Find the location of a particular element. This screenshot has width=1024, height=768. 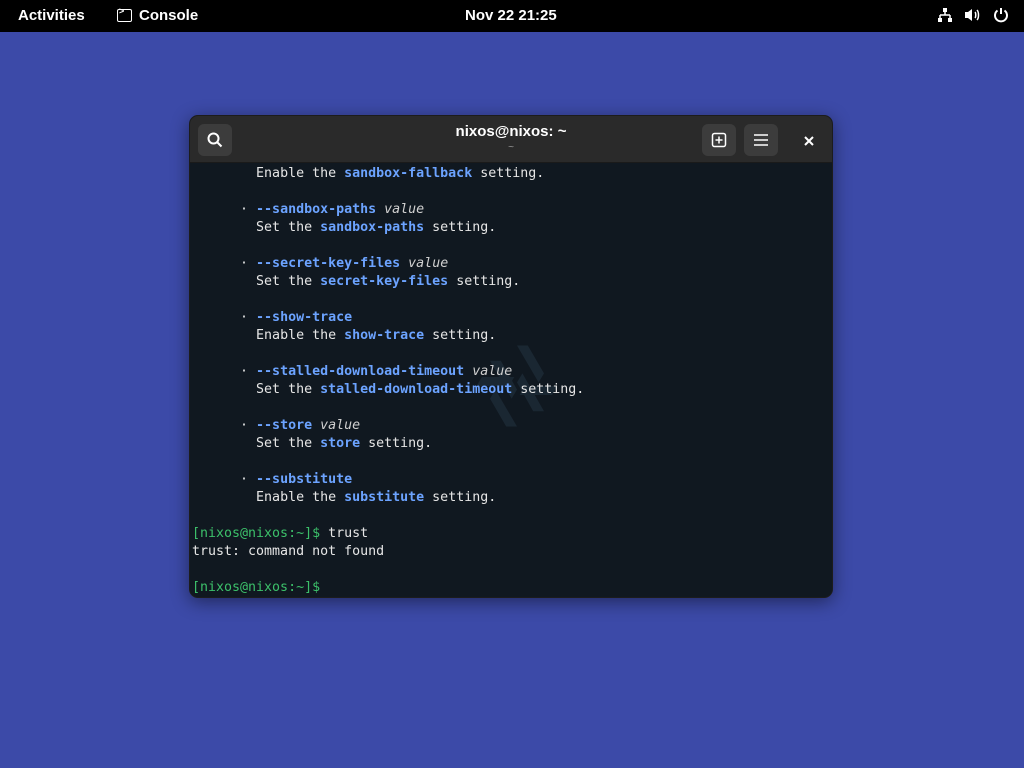

main-menu-button is located at coordinates (761, 140).